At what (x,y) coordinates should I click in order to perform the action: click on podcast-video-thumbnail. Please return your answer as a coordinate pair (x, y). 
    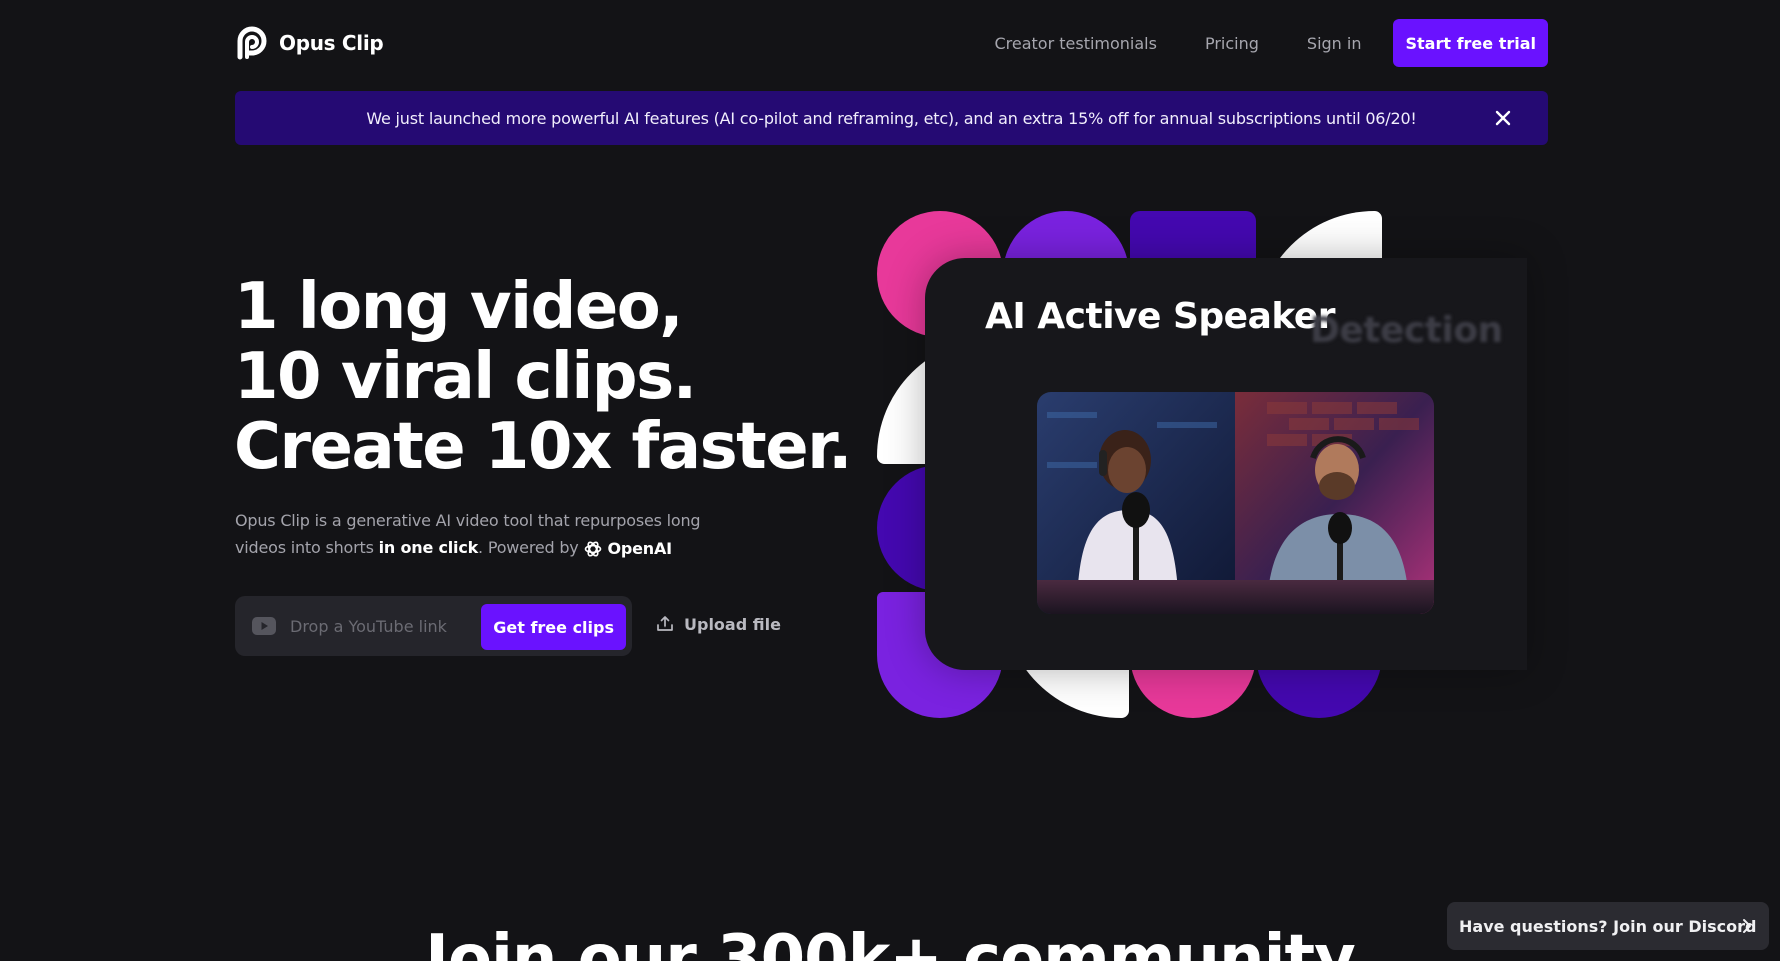
    Looking at the image, I should click on (1235, 503).